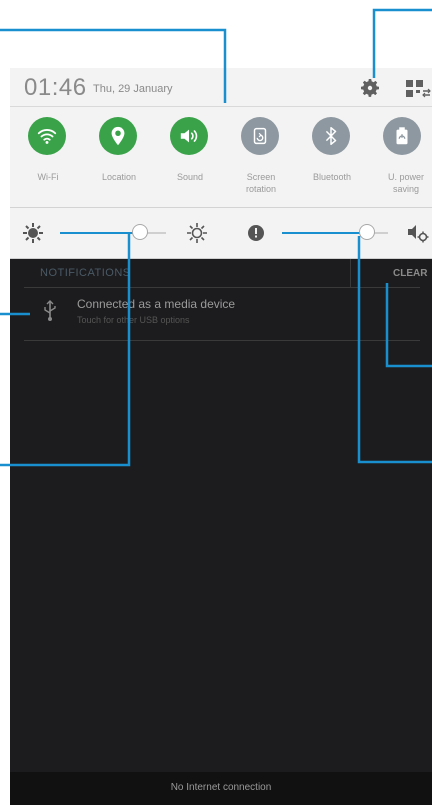 This screenshot has width=432, height=805. Describe the element at coordinates (261, 183) in the screenshot. I see `quick-setting-label: Screen rotation` at that location.